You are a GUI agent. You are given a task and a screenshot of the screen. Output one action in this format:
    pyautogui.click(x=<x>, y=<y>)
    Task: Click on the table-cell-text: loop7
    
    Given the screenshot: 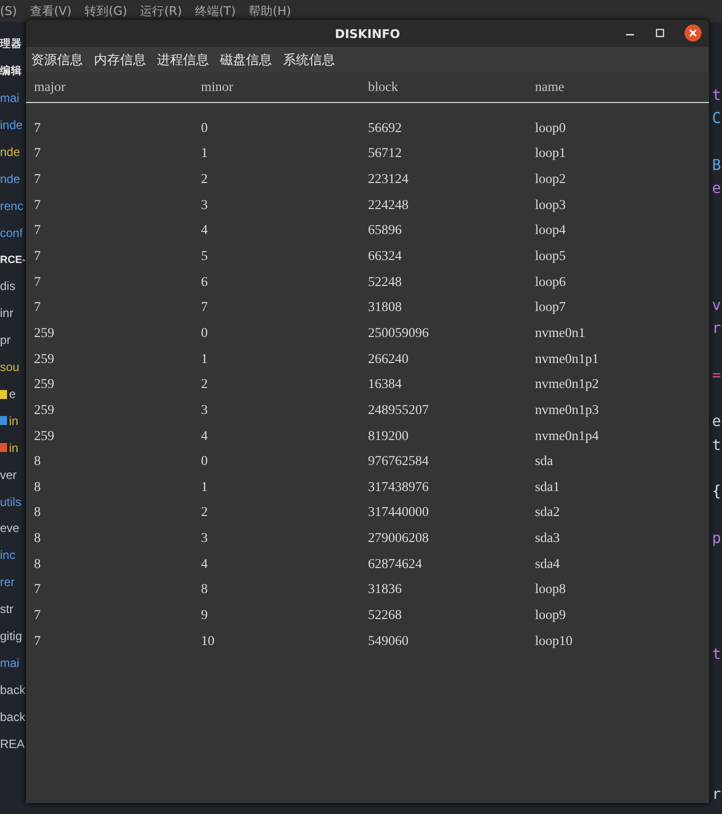 What is the action you would take?
    pyautogui.click(x=551, y=307)
    